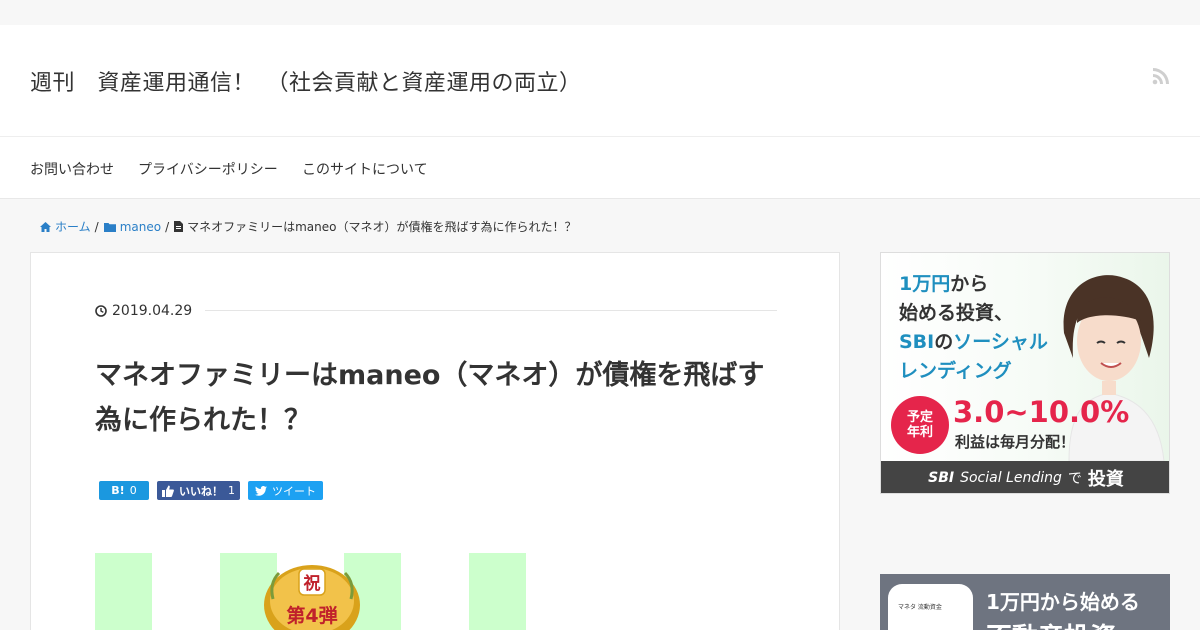 This screenshot has width=1200, height=630. What do you see at coordinates (261, 490) in the screenshot?
I see `twitter-bird-icon` at bounding box center [261, 490].